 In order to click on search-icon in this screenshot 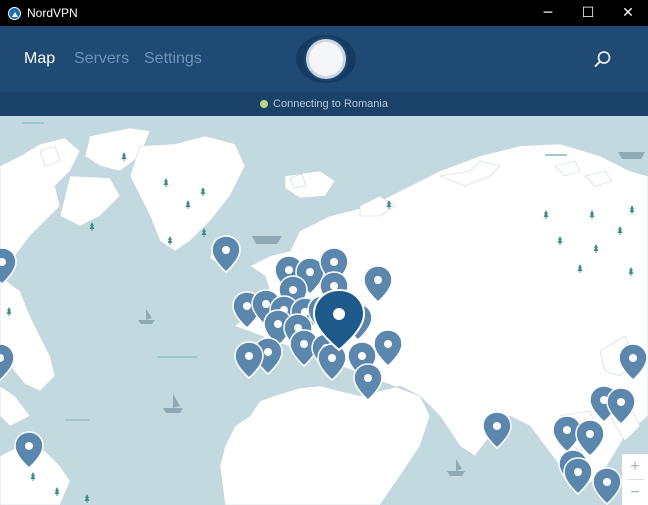, I will do `click(603, 59)`.